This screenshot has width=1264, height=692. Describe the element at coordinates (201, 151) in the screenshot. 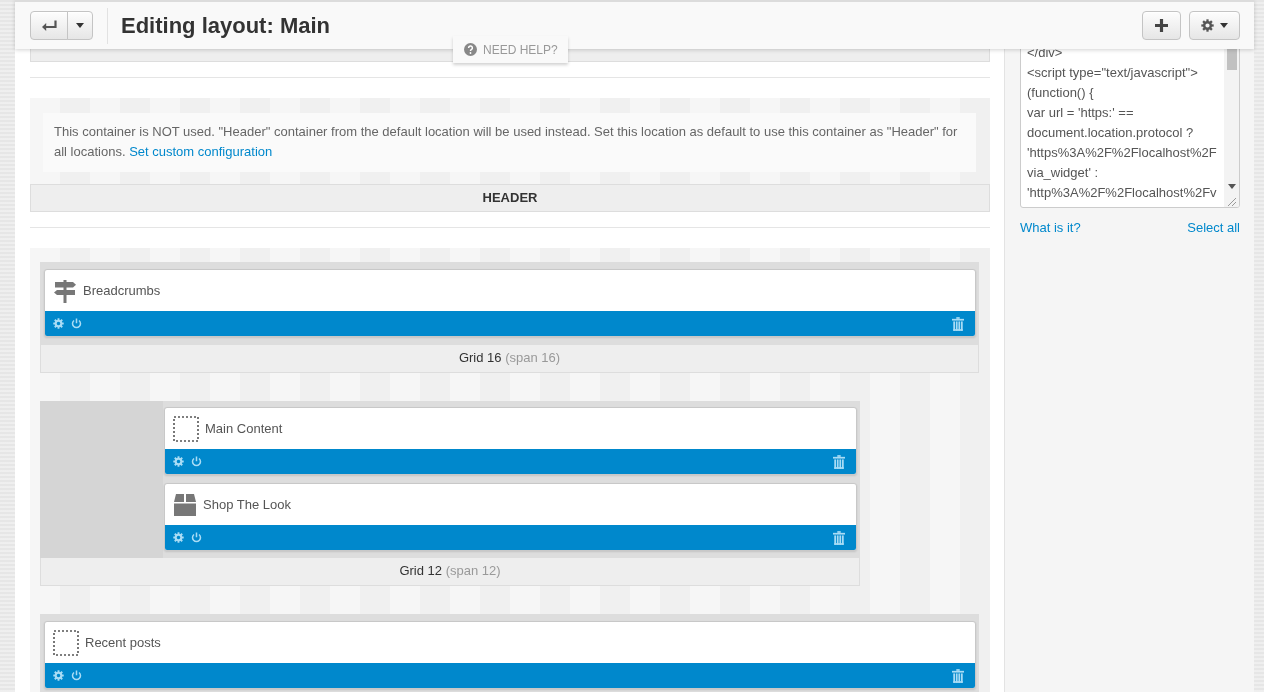

I see `custom-configuration-link: Set custom configuration` at that location.